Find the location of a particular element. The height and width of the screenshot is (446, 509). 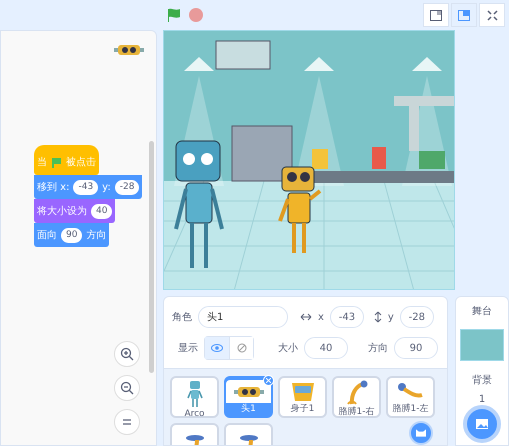

eye-icon is located at coordinates (217, 348).